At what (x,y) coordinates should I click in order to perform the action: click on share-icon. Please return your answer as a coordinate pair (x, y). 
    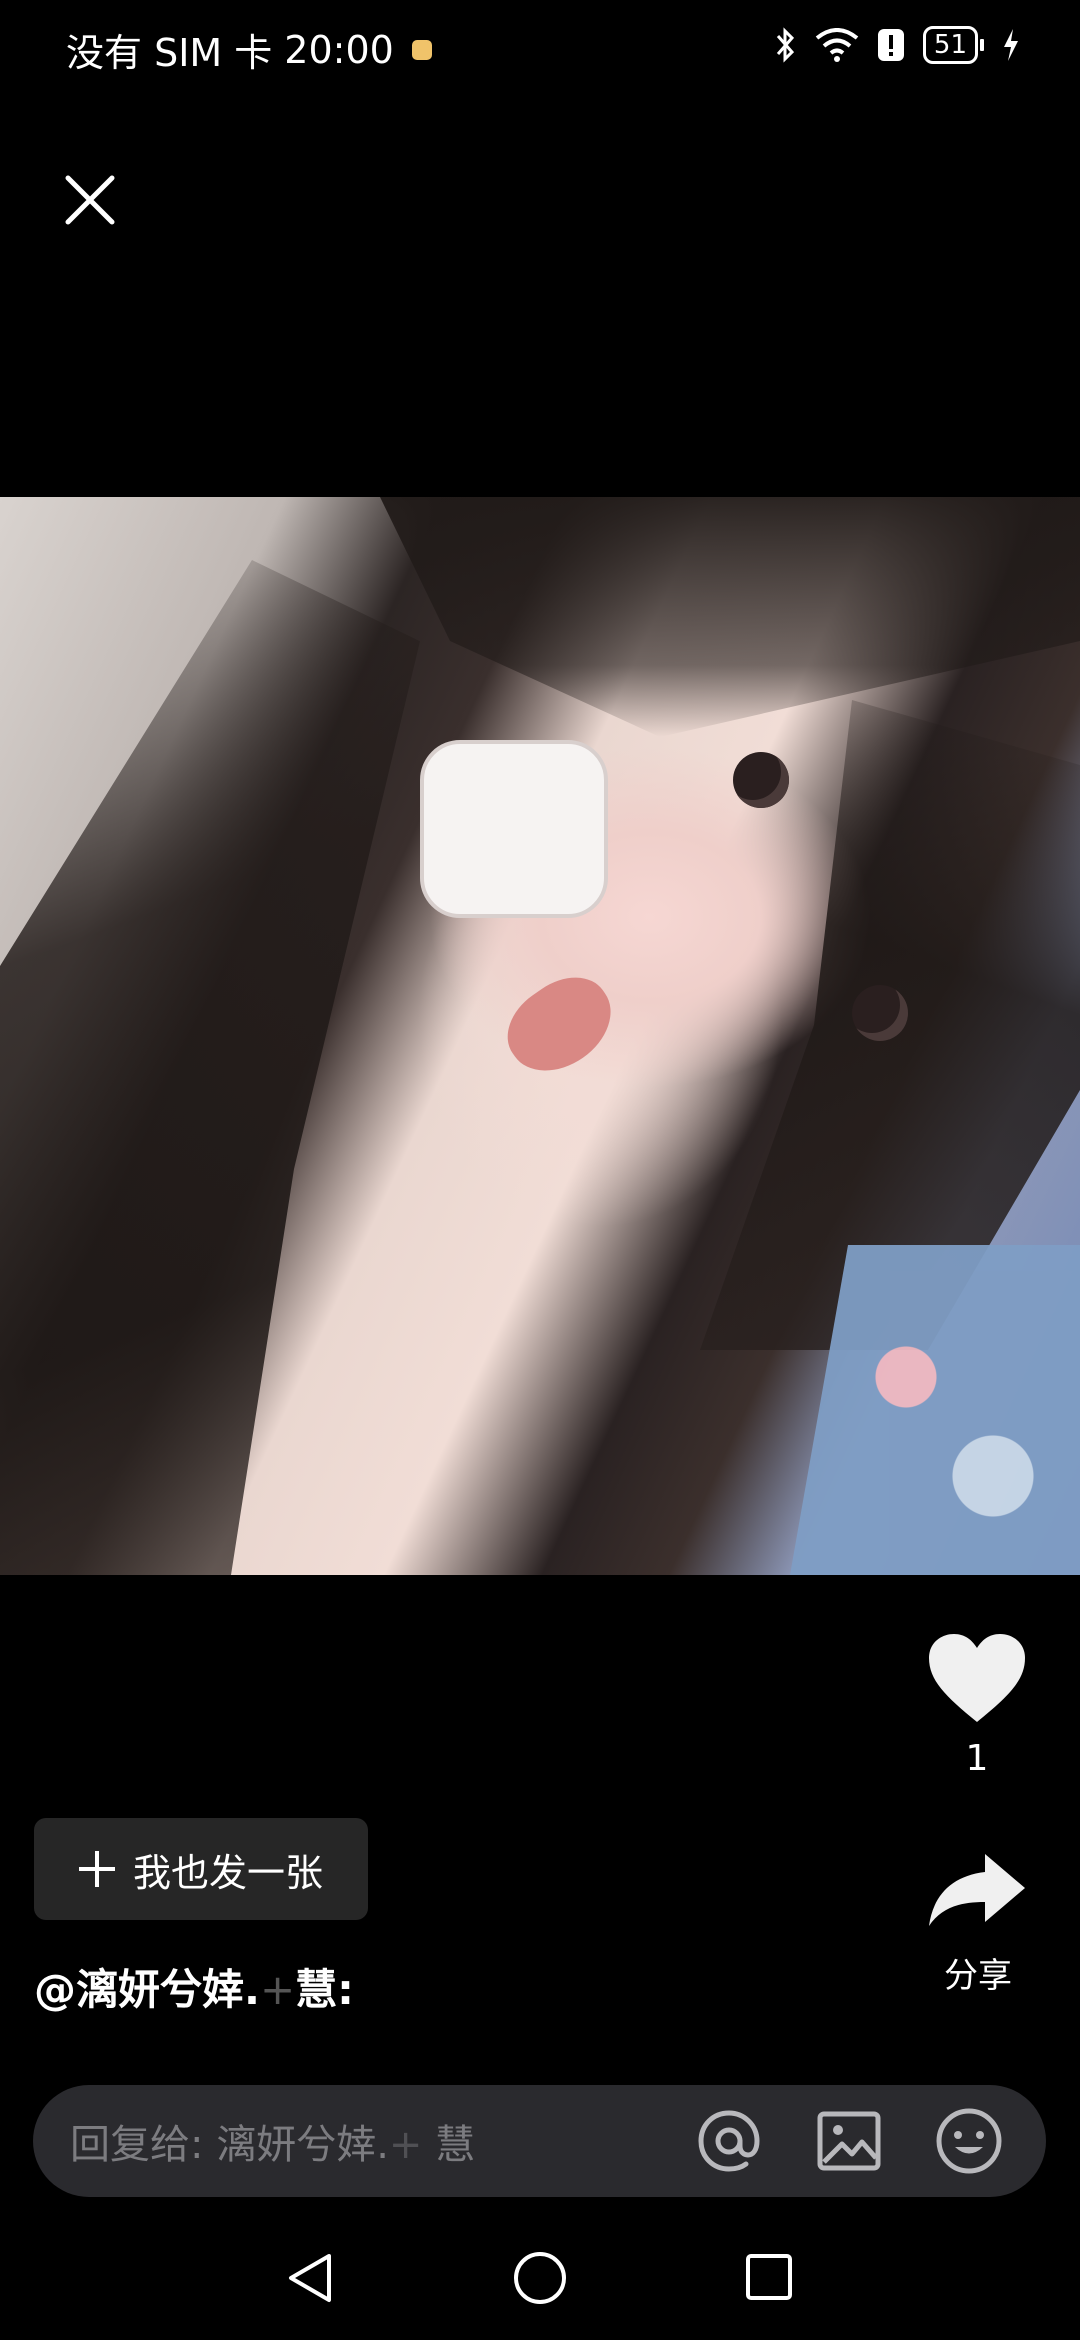
    Looking at the image, I should click on (977, 1890).